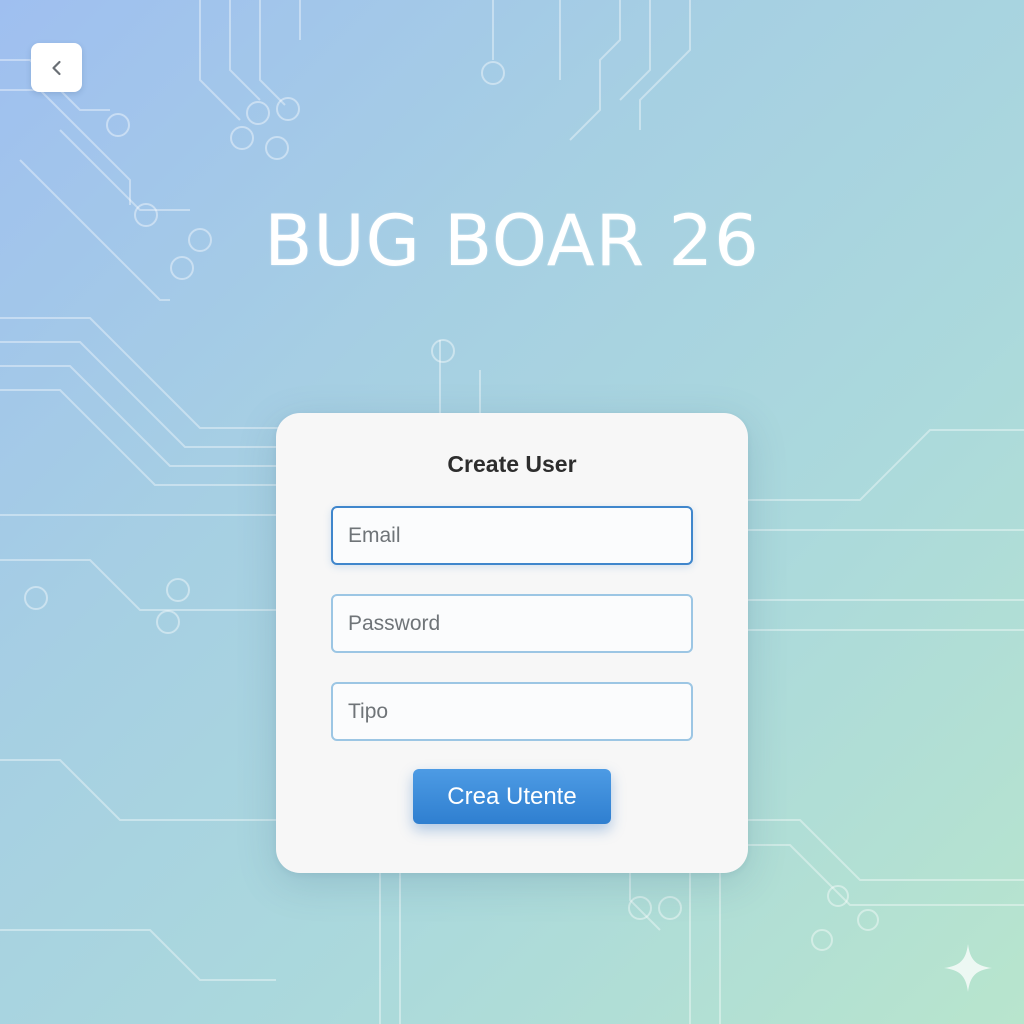 The height and width of the screenshot is (1024, 1024). What do you see at coordinates (512, 241) in the screenshot?
I see `app-title: BUG BOAR 26` at bounding box center [512, 241].